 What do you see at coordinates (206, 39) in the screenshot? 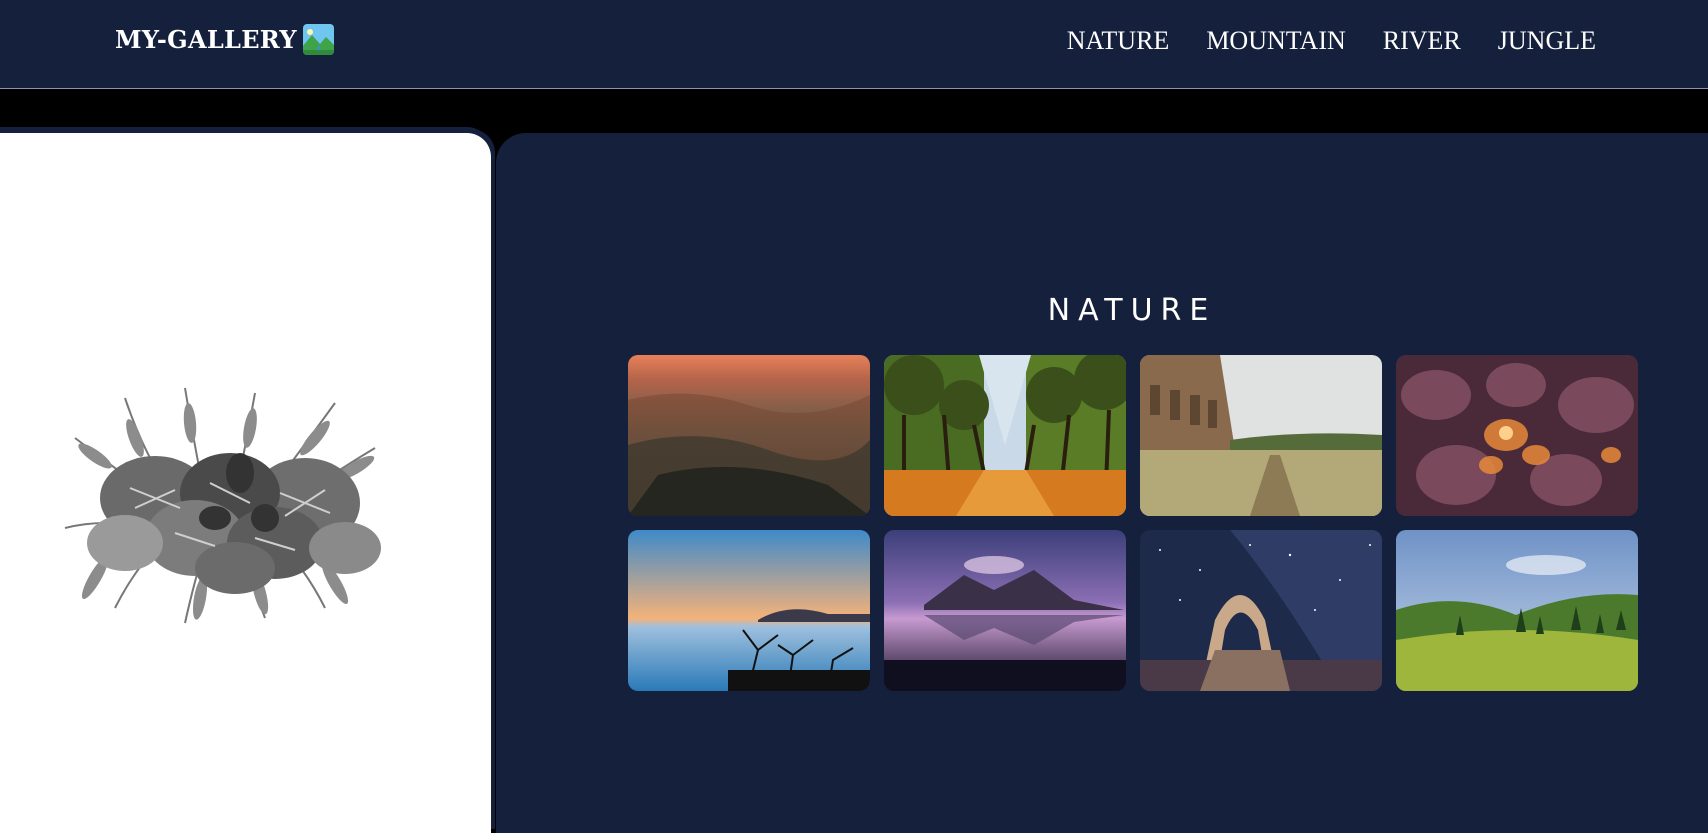
I see `logo-text: MY-GALLERY` at bounding box center [206, 39].